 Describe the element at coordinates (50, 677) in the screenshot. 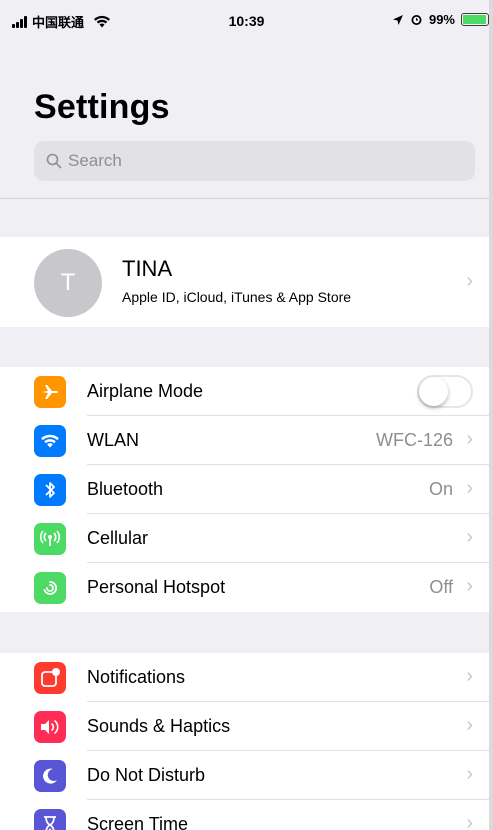

I see `notifications-icon` at that location.